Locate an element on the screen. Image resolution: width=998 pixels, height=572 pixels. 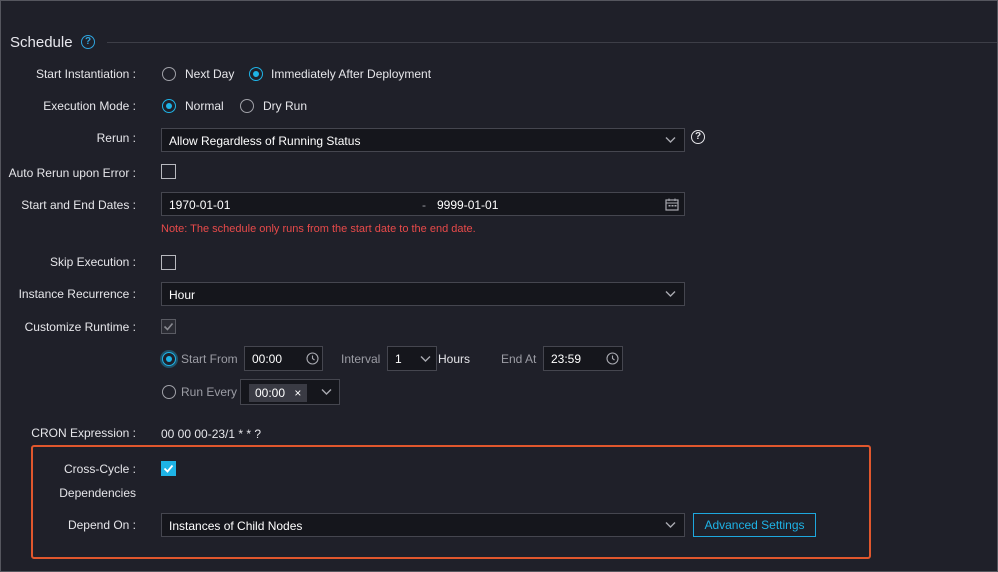
radio-normal is located at coordinates (169, 106).